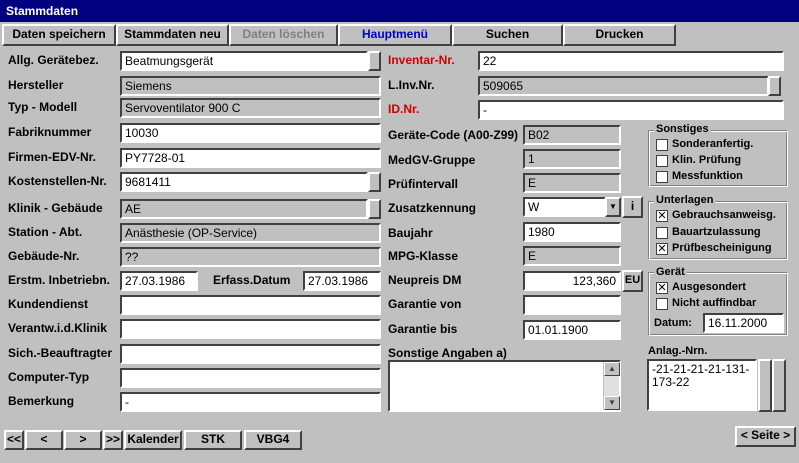 Image resolution: width=799 pixels, height=463 pixels. What do you see at coordinates (613, 207) in the screenshot?
I see `chevron-down-icon: ▼` at bounding box center [613, 207].